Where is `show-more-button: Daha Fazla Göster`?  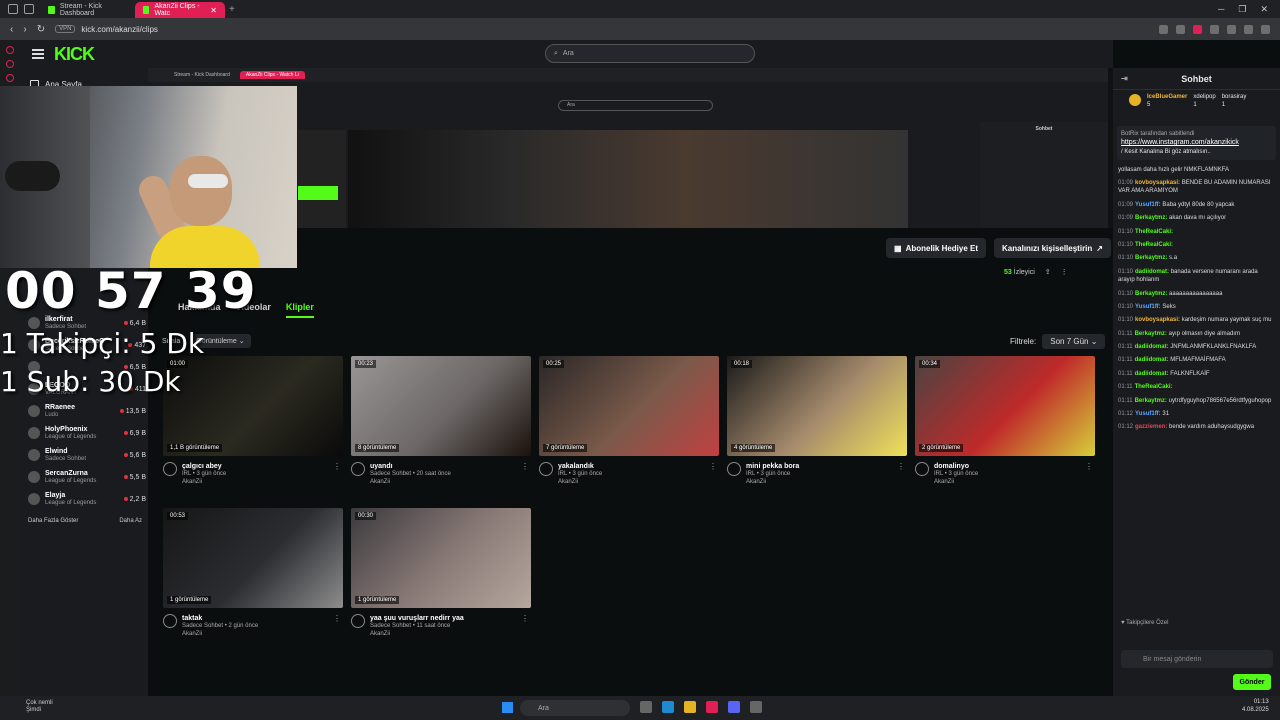 show-more-button: Daha Fazla Göster is located at coordinates (53, 521).